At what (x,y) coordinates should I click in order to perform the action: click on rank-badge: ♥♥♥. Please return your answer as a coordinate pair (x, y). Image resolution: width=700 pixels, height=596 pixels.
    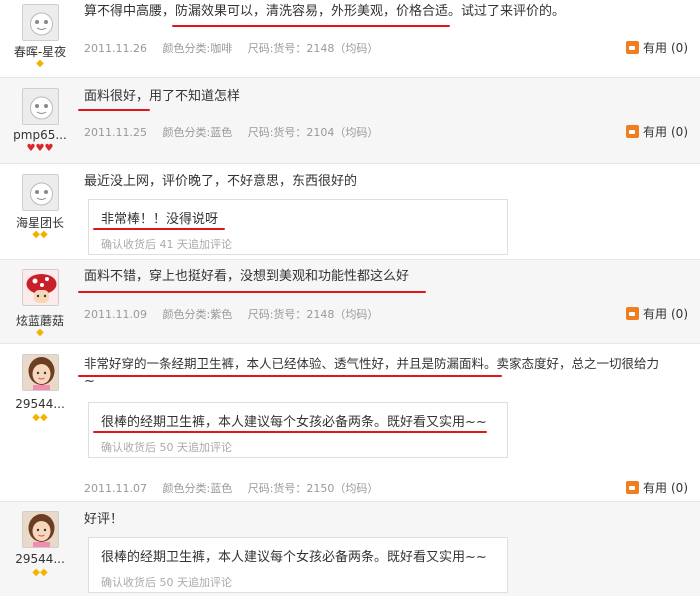
    Looking at the image, I should click on (40, 148).